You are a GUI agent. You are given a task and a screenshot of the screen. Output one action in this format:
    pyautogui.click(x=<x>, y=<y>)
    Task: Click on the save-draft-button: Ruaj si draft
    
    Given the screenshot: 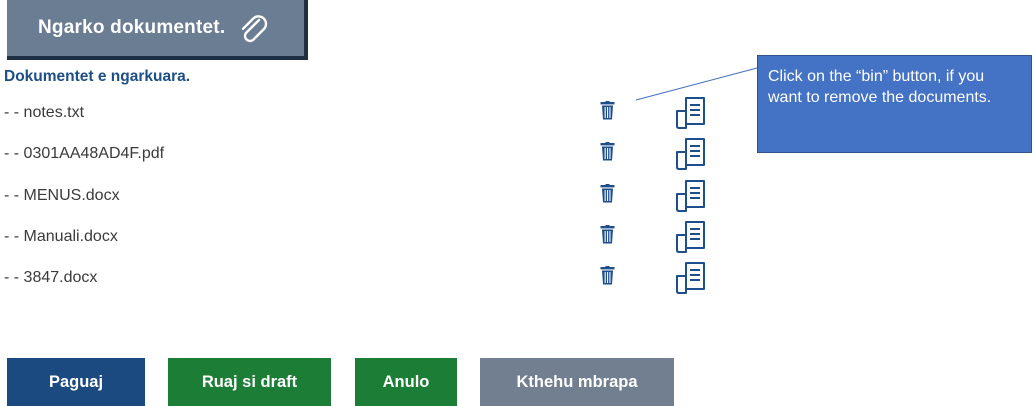 What is the action you would take?
    pyautogui.click(x=249, y=382)
    